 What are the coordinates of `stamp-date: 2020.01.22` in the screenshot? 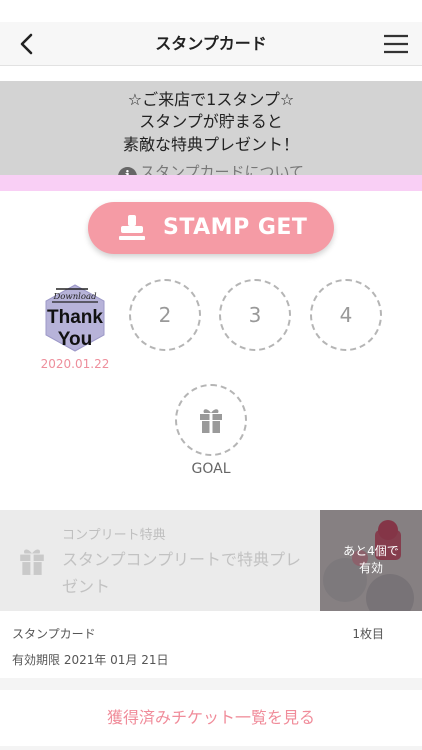 It's located at (75, 364).